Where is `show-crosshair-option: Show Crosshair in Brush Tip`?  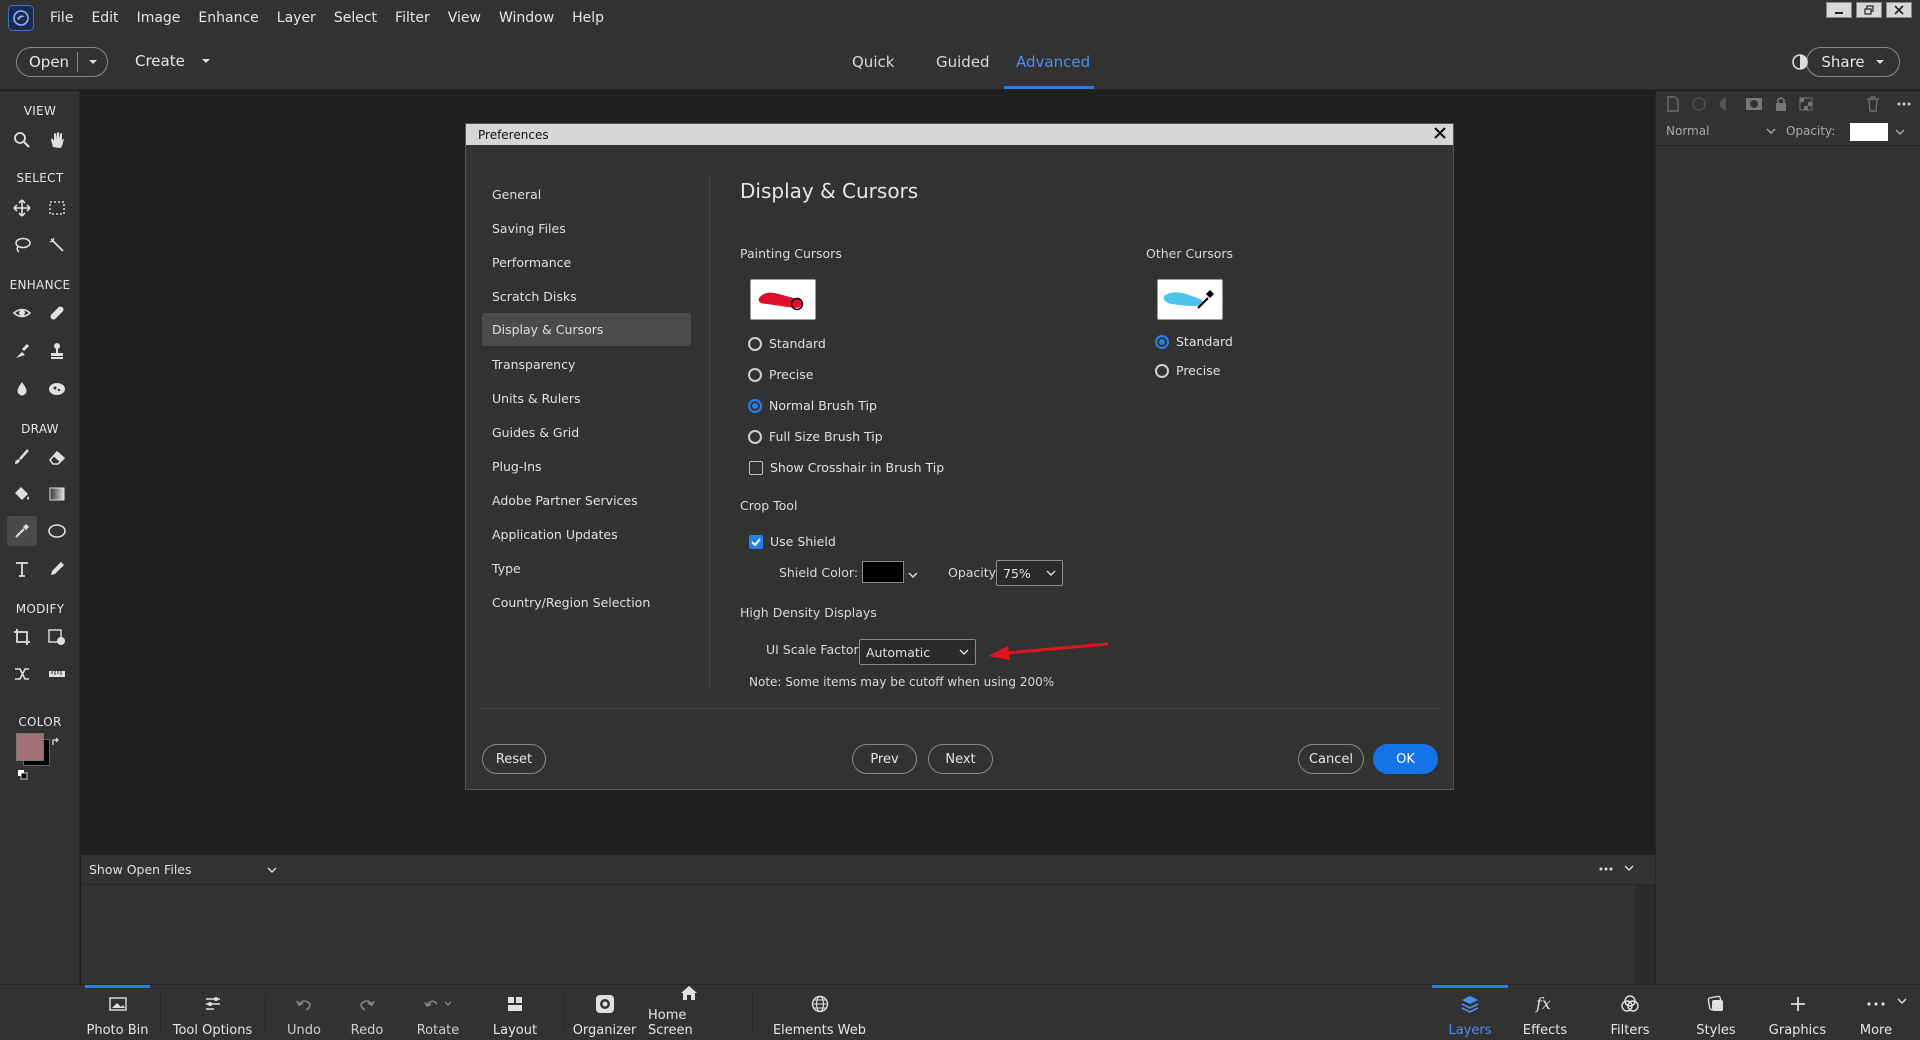 show-crosshair-option: Show Crosshair in Brush Tip is located at coordinates (846, 467).